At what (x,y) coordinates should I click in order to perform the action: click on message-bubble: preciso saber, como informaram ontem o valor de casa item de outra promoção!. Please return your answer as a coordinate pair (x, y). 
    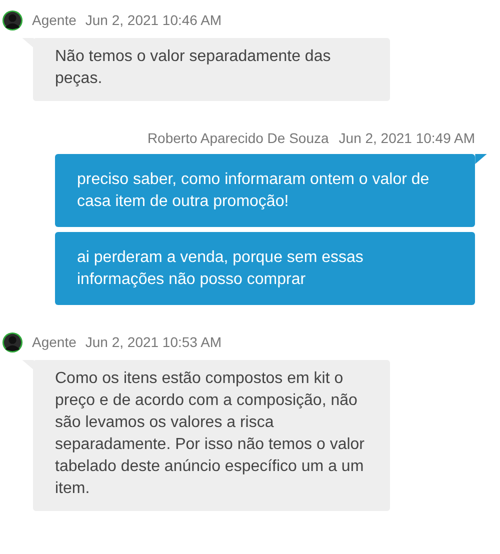
    Looking at the image, I should click on (265, 190).